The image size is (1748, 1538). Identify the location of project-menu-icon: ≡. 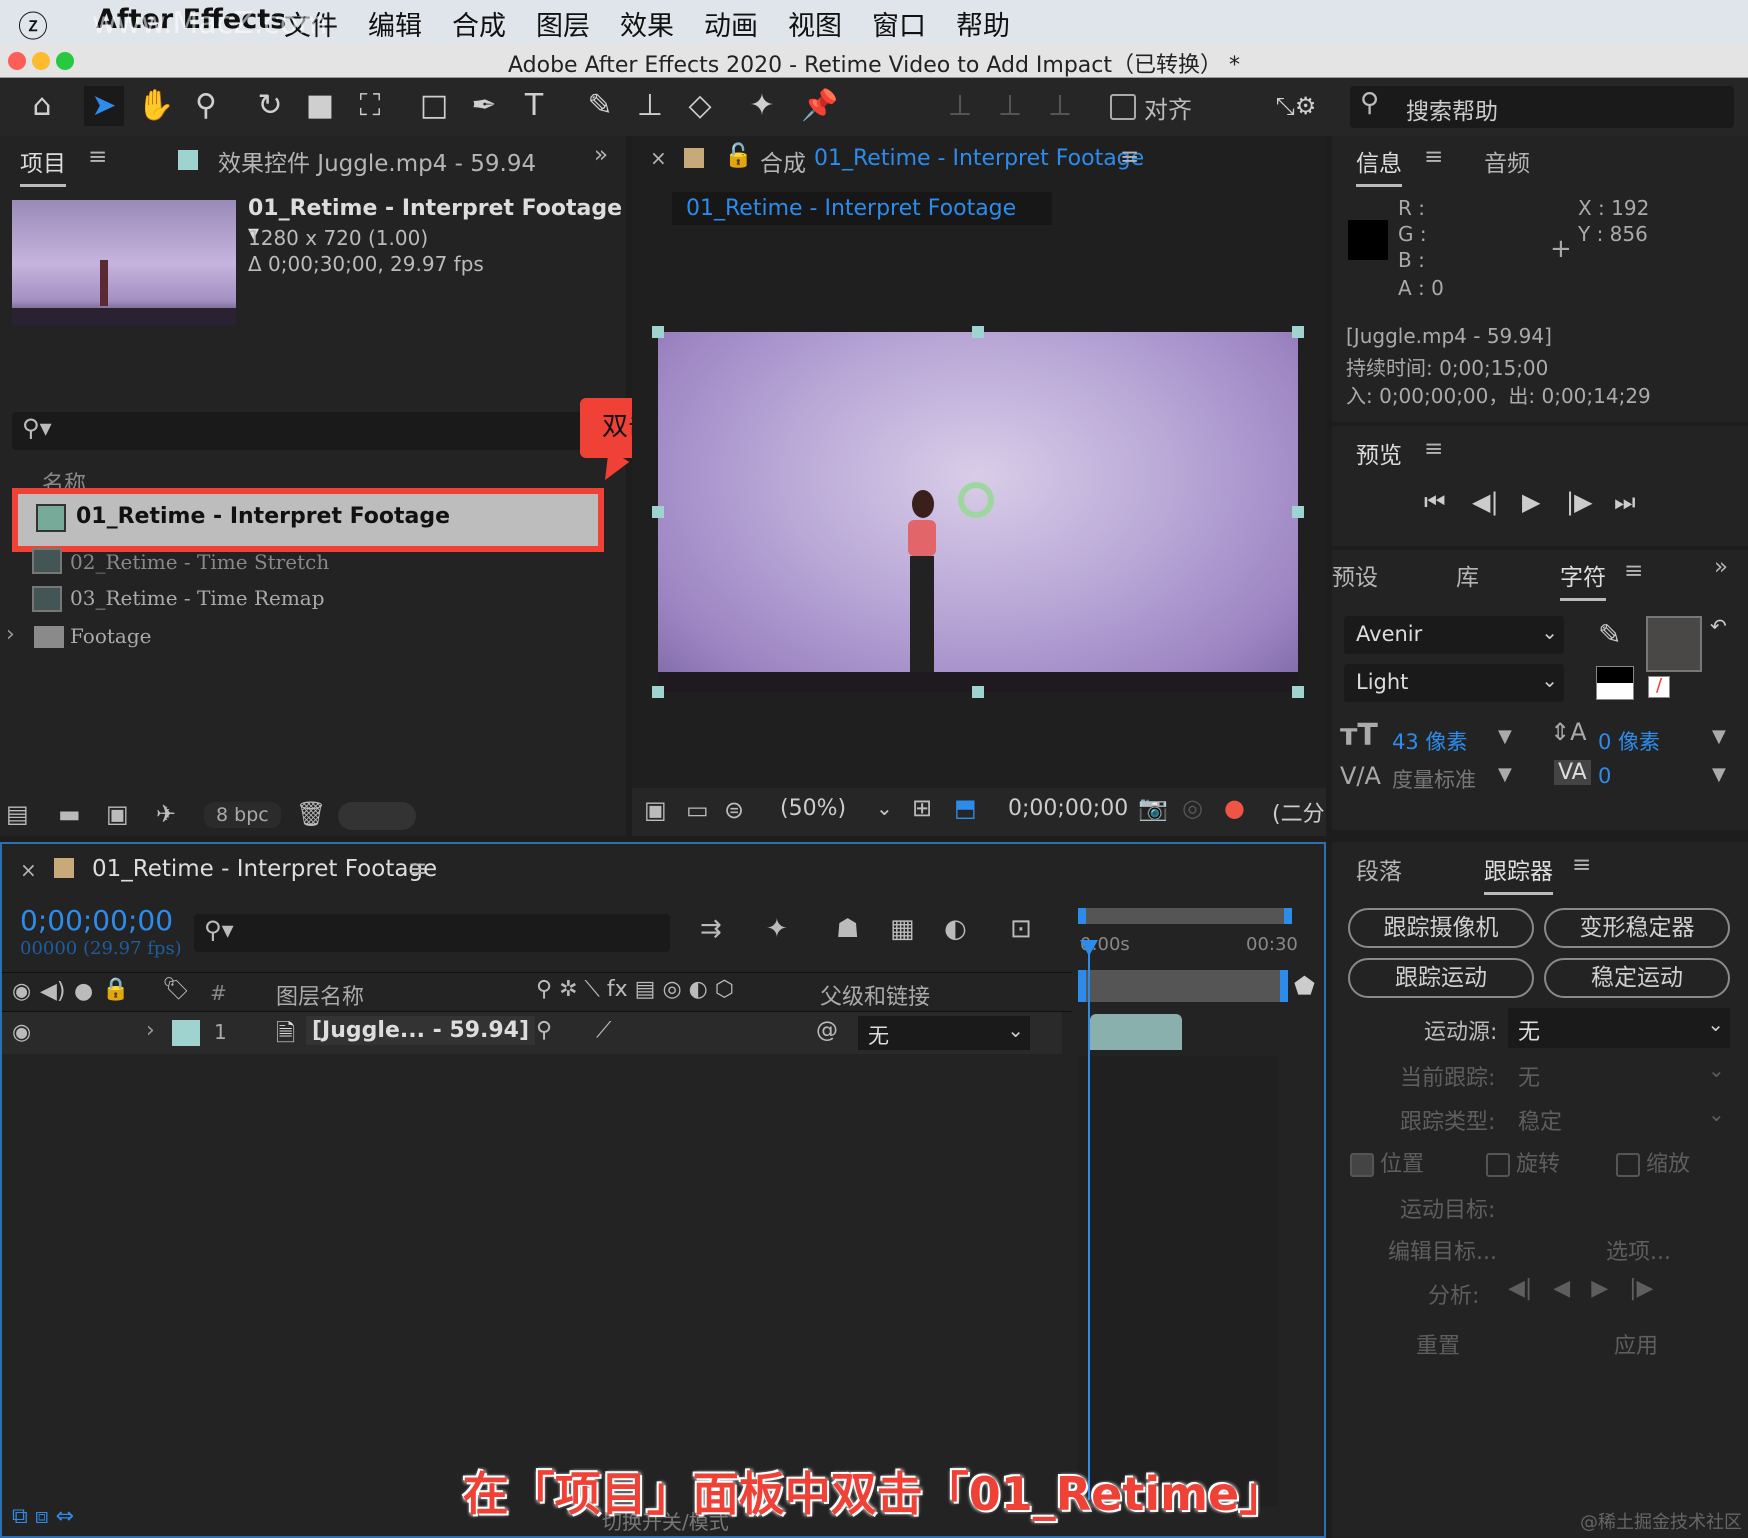
(97, 157).